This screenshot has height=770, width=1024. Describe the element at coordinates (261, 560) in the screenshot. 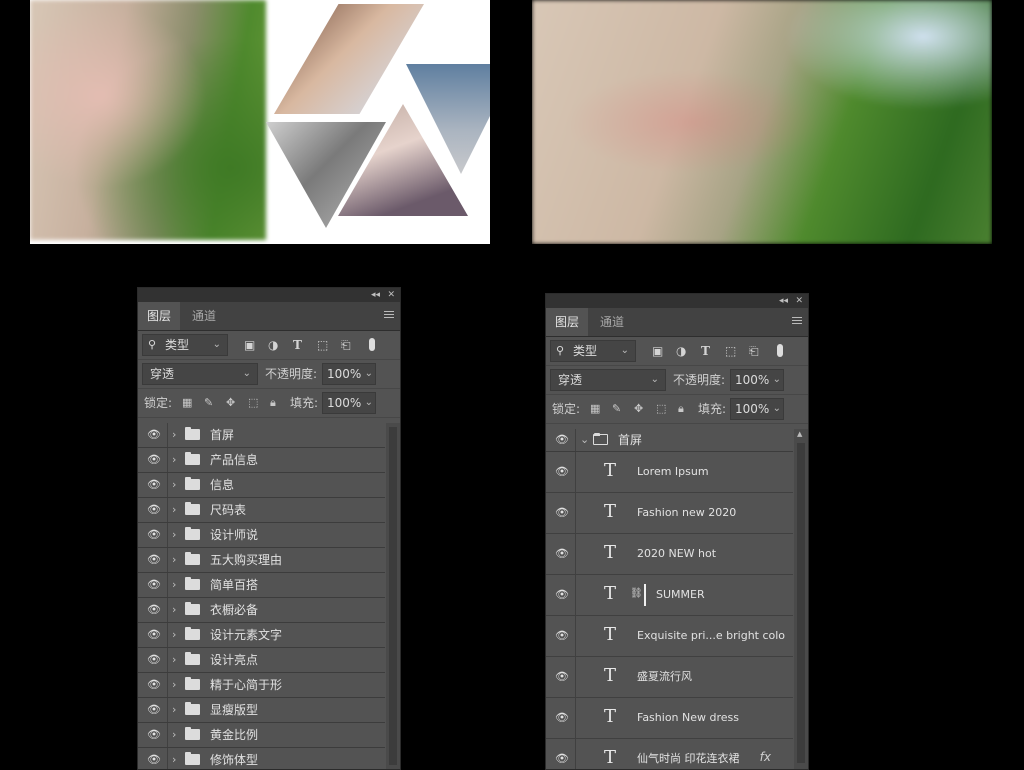

I see `layer-group-row: 👁︎ › 五大购买理由` at that location.